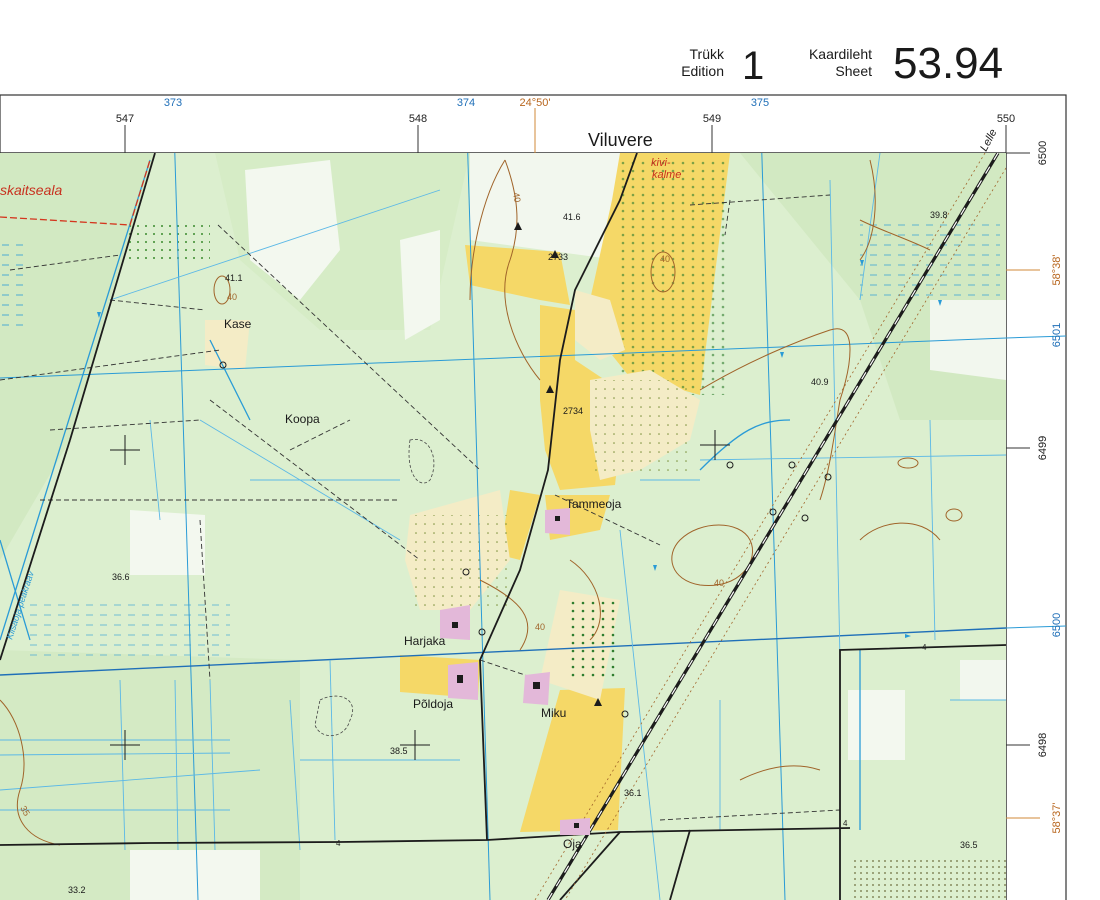 This screenshot has width=1100, height=900. I want to click on benchmark-2733: 2733, so click(558, 257).